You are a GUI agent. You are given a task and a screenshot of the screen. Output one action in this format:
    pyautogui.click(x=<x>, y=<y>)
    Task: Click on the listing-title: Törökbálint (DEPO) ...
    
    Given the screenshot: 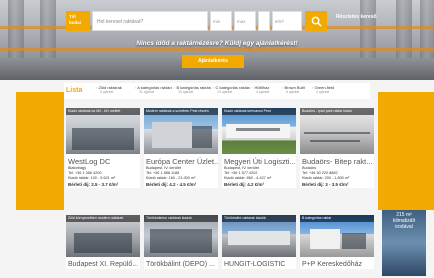 What is the action you would take?
    pyautogui.click(x=181, y=263)
    